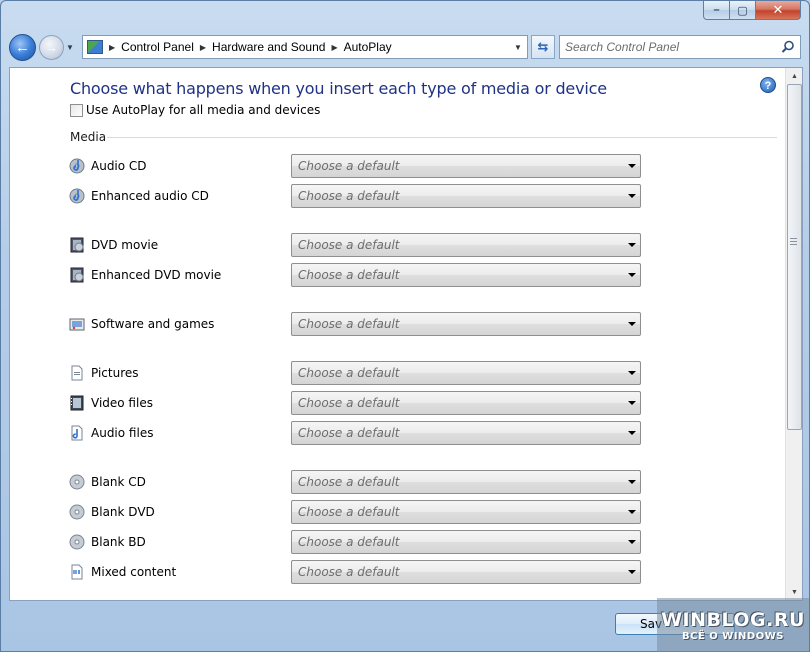 The image size is (810, 652). I want to click on control-panel-icon, so click(95, 47).